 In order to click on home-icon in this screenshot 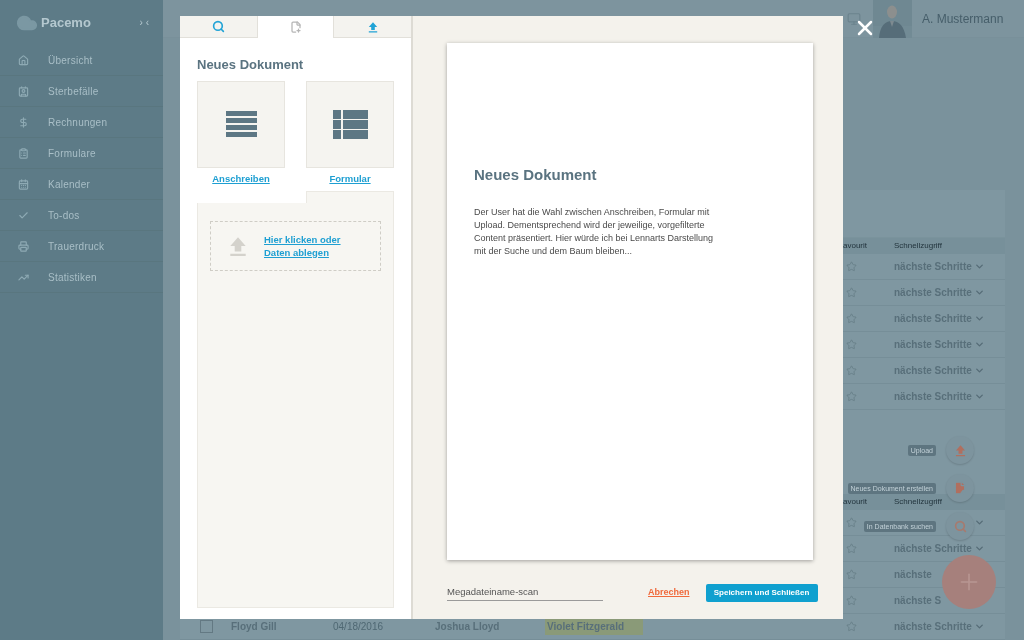, I will do `click(23, 60)`.